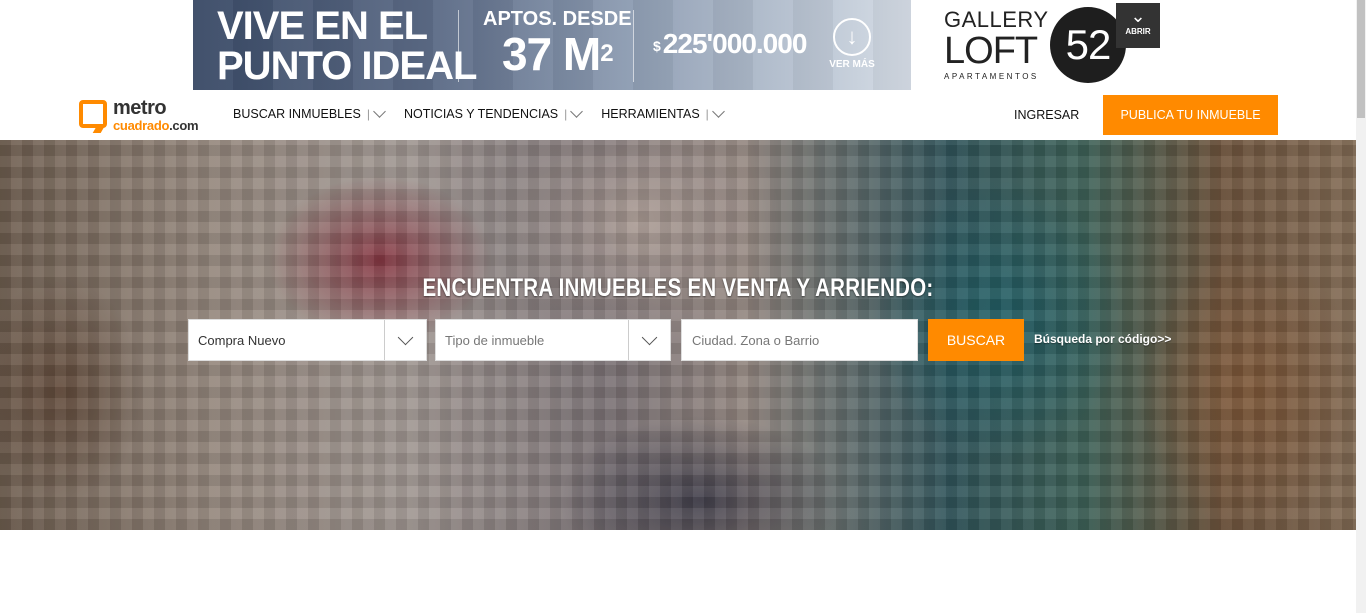 This screenshot has height=613, width=1366. I want to click on ad-ver-mas-label: VER MÁS, so click(852, 64).